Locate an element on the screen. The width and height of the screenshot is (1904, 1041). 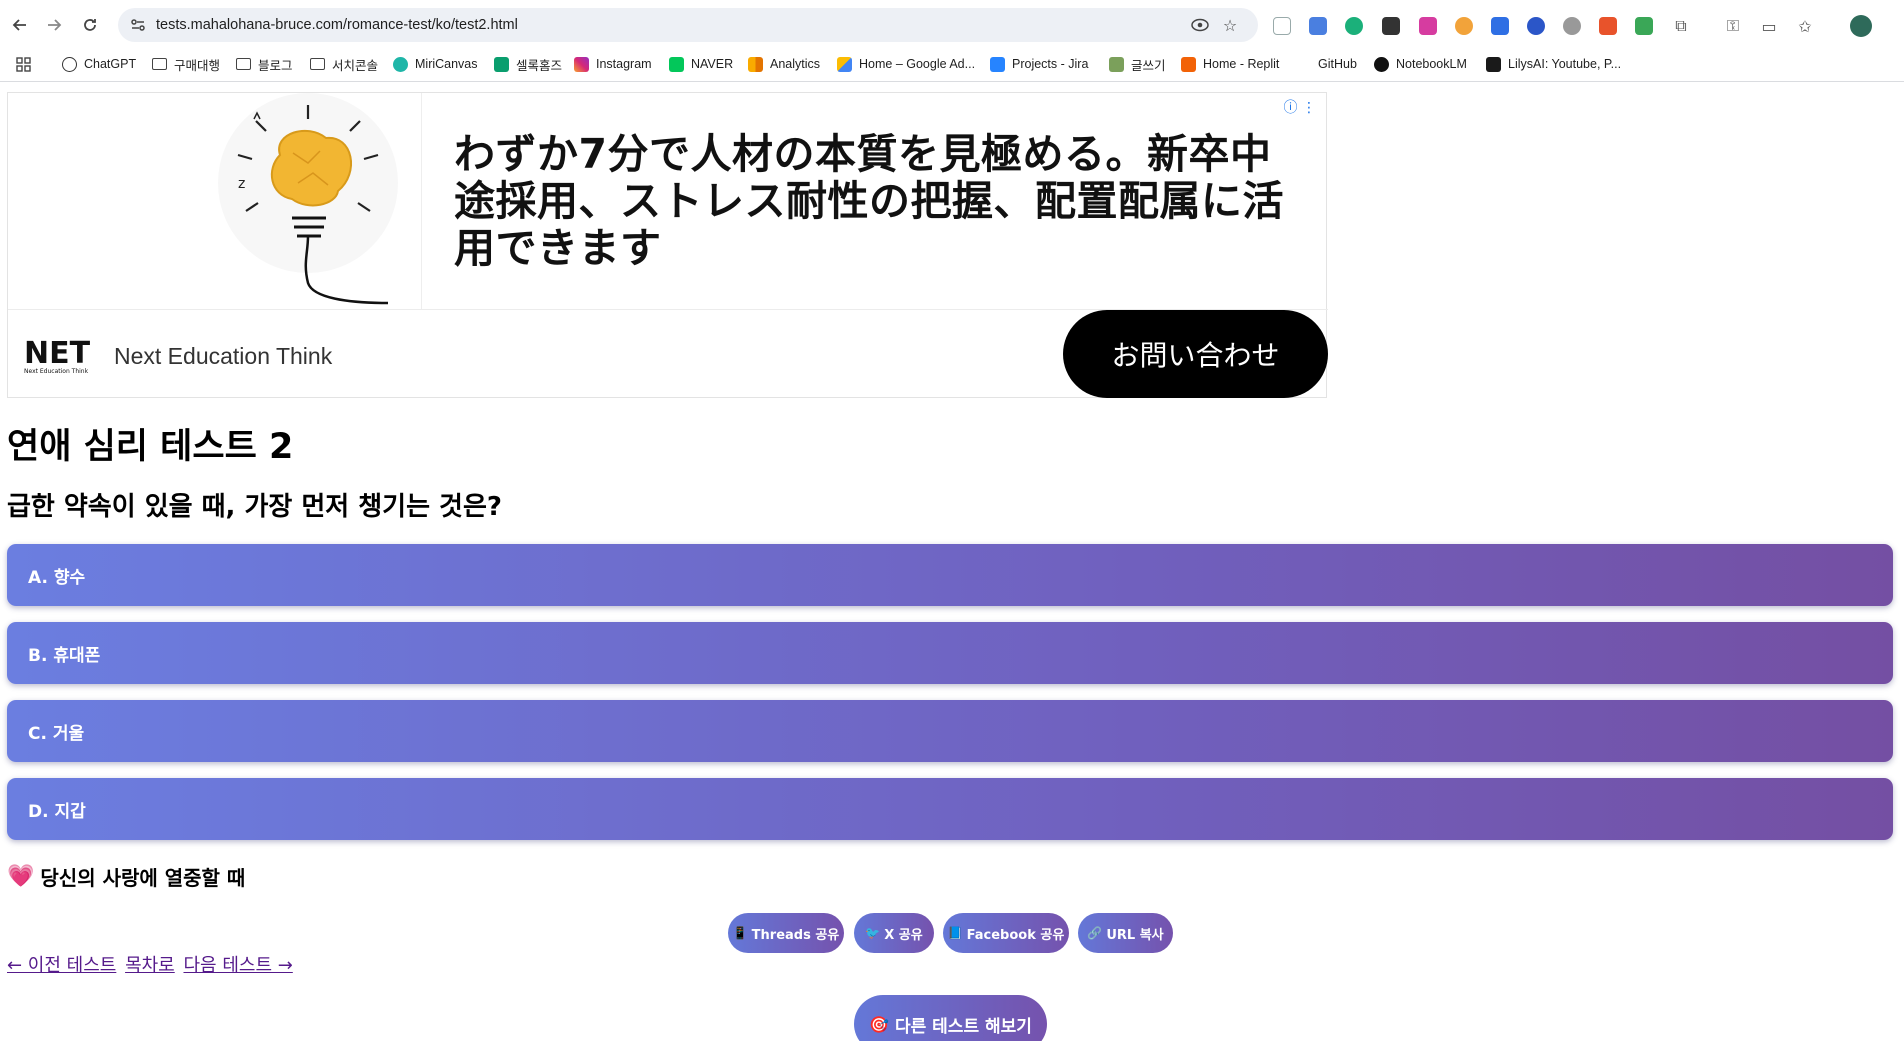
threads-share-button: 📱 Threads 공유 is located at coordinates (786, 933).